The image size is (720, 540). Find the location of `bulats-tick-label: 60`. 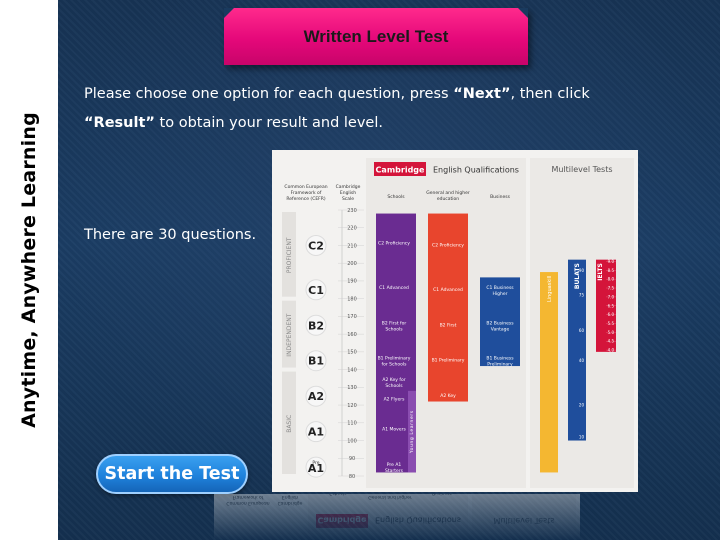

bulats-tick-label: 60 is located at coordinates (582, 330).